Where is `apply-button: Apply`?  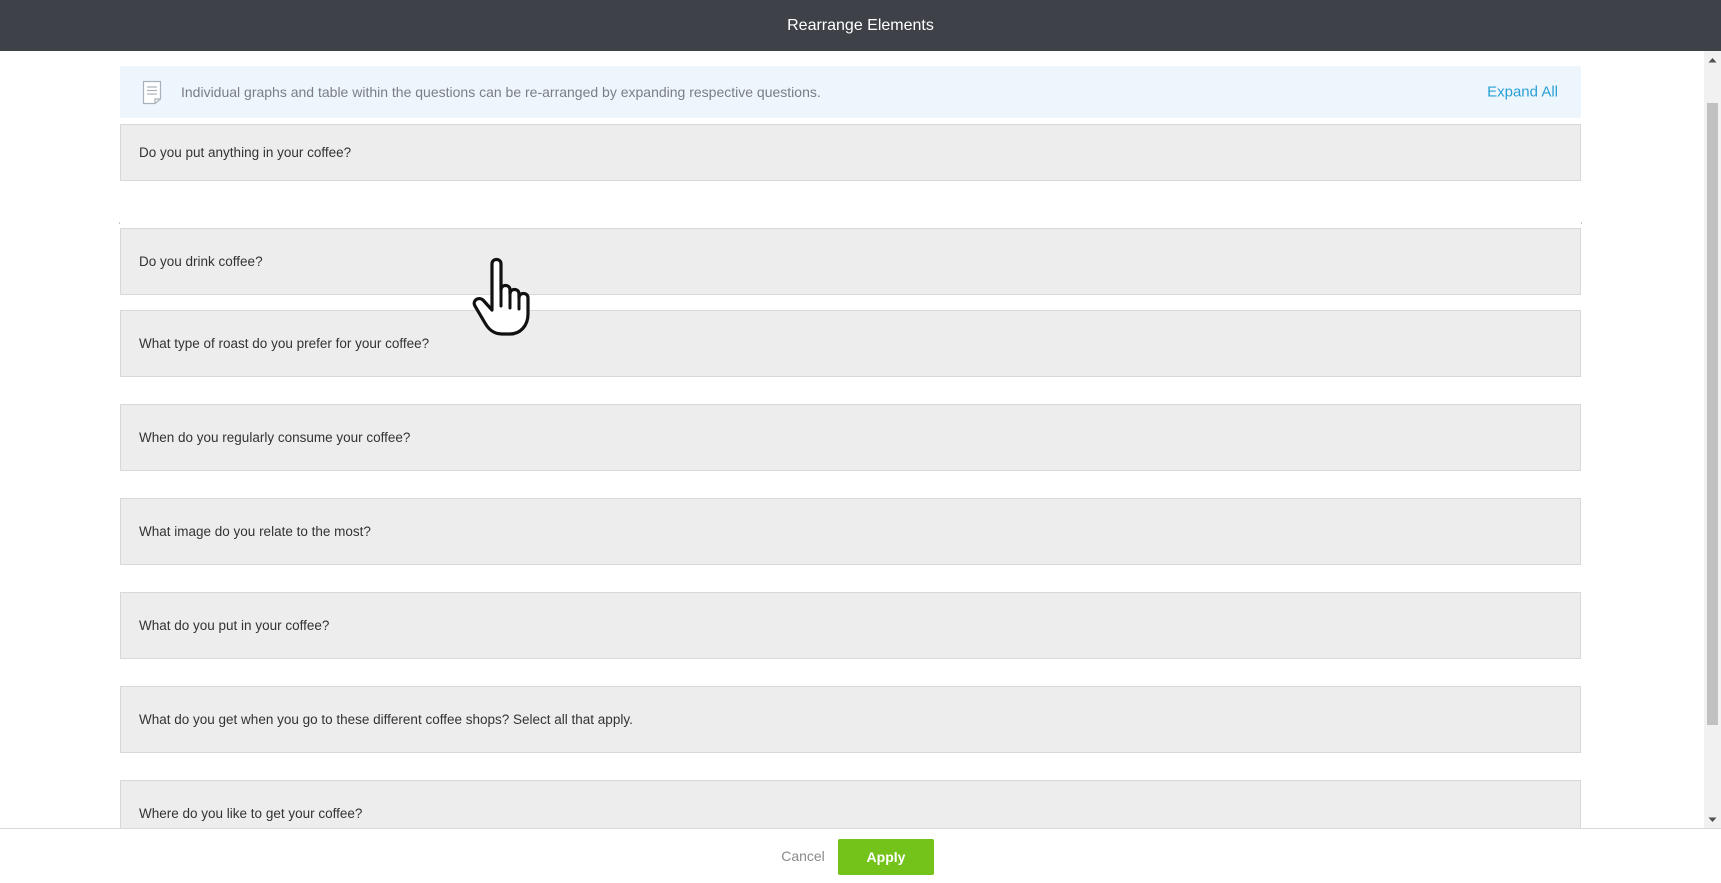
apply-button: Apply is located at coordinates (886, 857).